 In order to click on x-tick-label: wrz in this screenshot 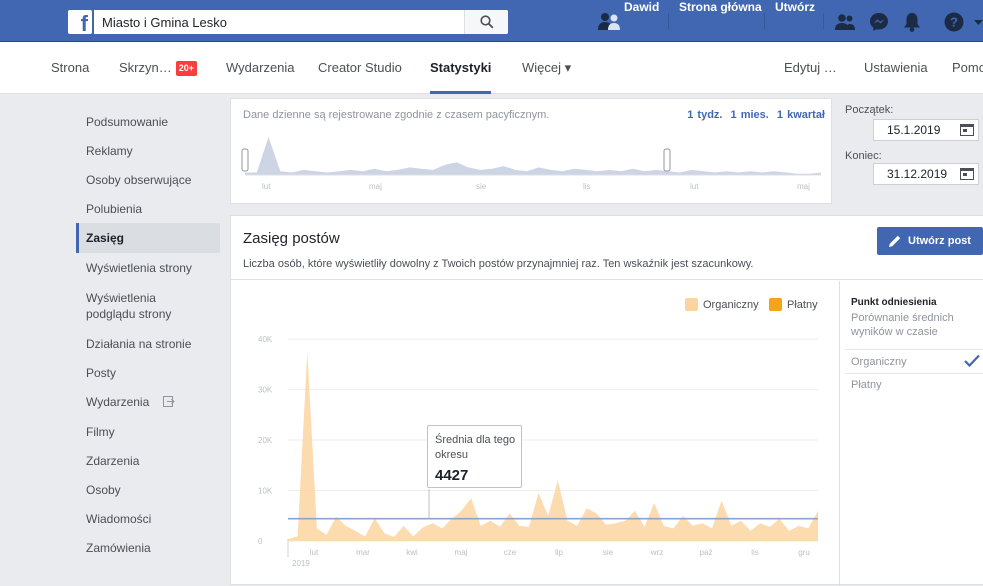, I will do `click(656, 552)`.